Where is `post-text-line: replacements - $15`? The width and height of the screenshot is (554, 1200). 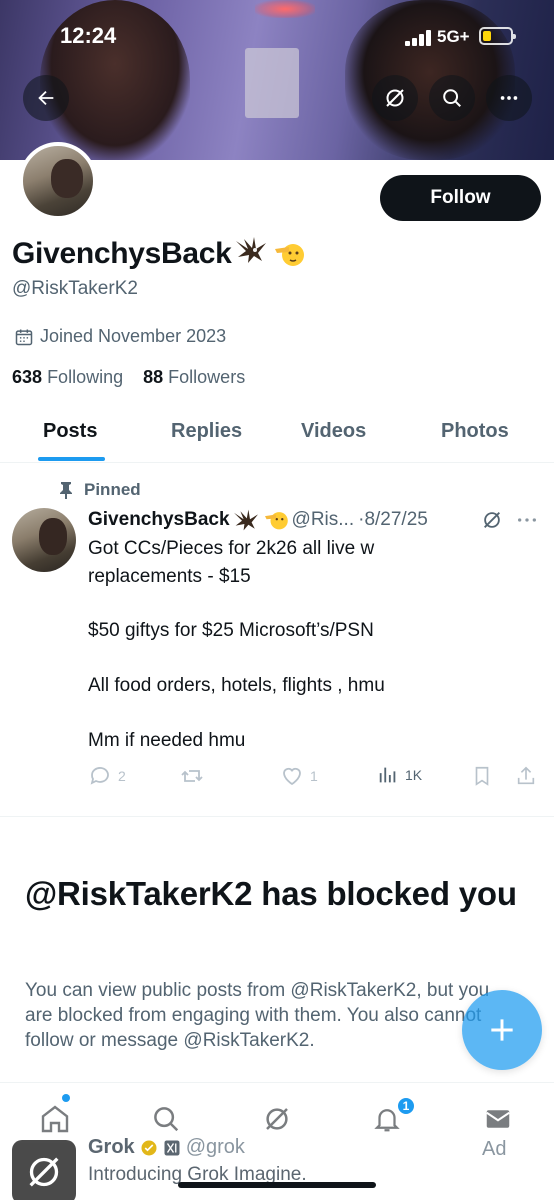
post-text-line: replacements - $15 is located at coordinates (169, 576).